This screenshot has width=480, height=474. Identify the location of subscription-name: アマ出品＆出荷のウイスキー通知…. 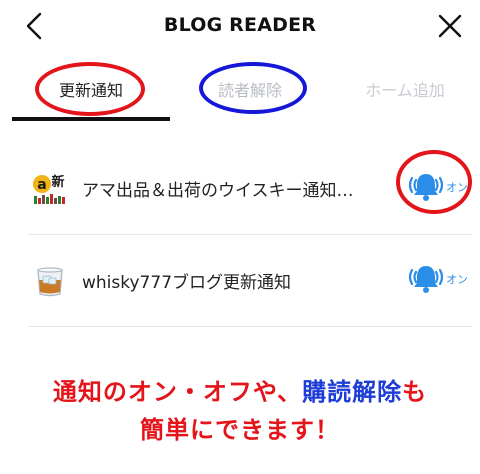
(218, 191).